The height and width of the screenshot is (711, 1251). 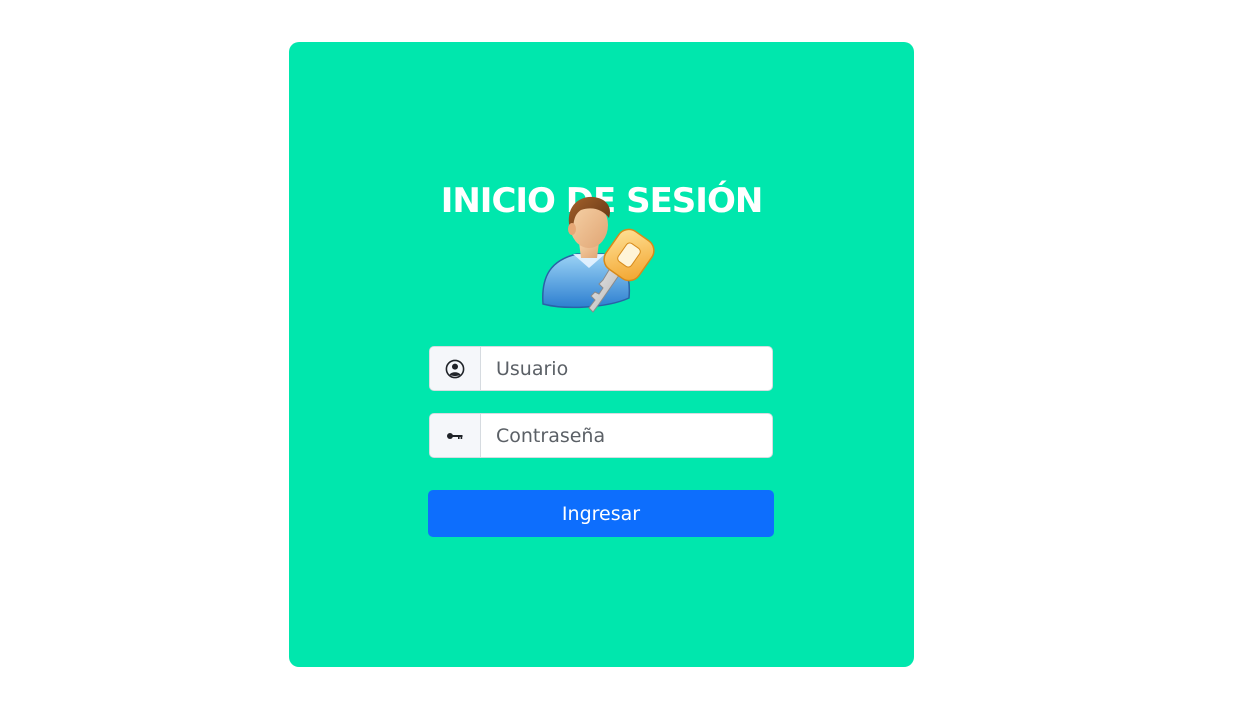 What do you see at coordinates (455, 435) in the screenshot?
I see `key-icon` at bounding box center [455, 435].